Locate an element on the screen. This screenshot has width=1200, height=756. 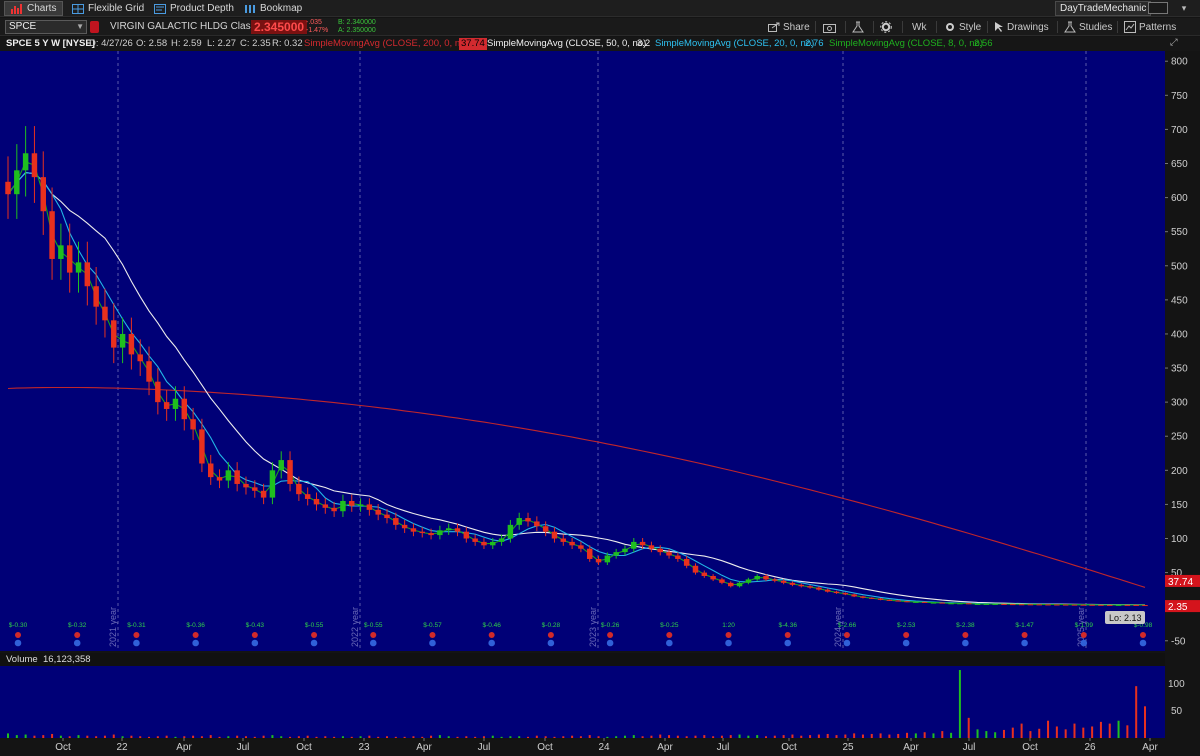
sma50-label: SimpleMovingAvg (CLOSE, 50, 0, no) is located at coordinates (566, 44).